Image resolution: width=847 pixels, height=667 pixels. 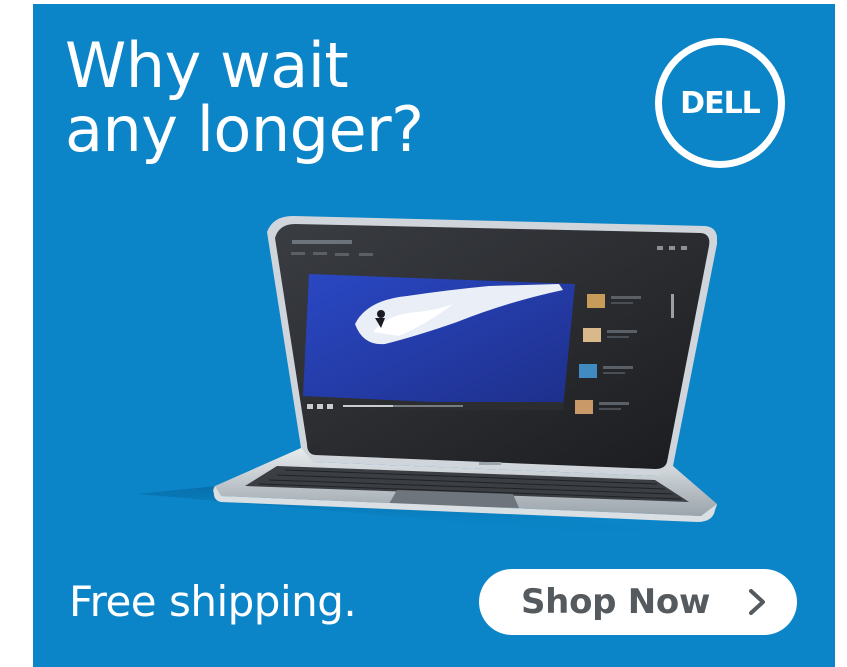 I want to click on headline: Why wait any longer?, so click(x=325, y=98).